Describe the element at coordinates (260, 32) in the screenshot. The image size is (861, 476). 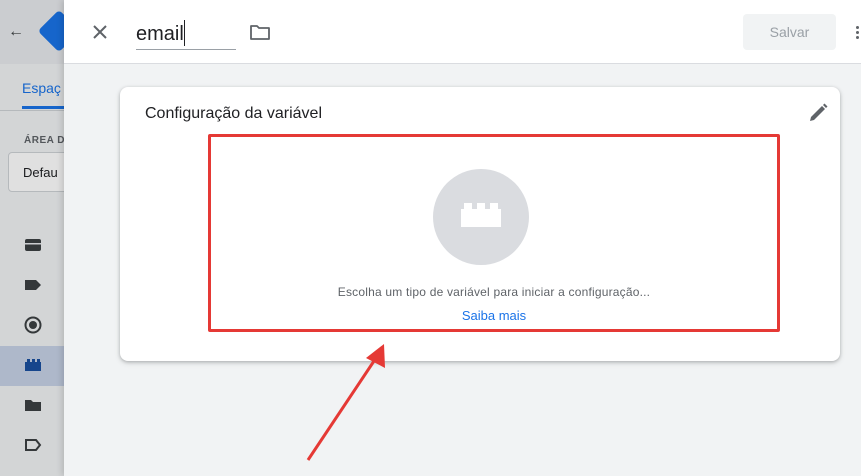
I see `folder-icon` at that location.